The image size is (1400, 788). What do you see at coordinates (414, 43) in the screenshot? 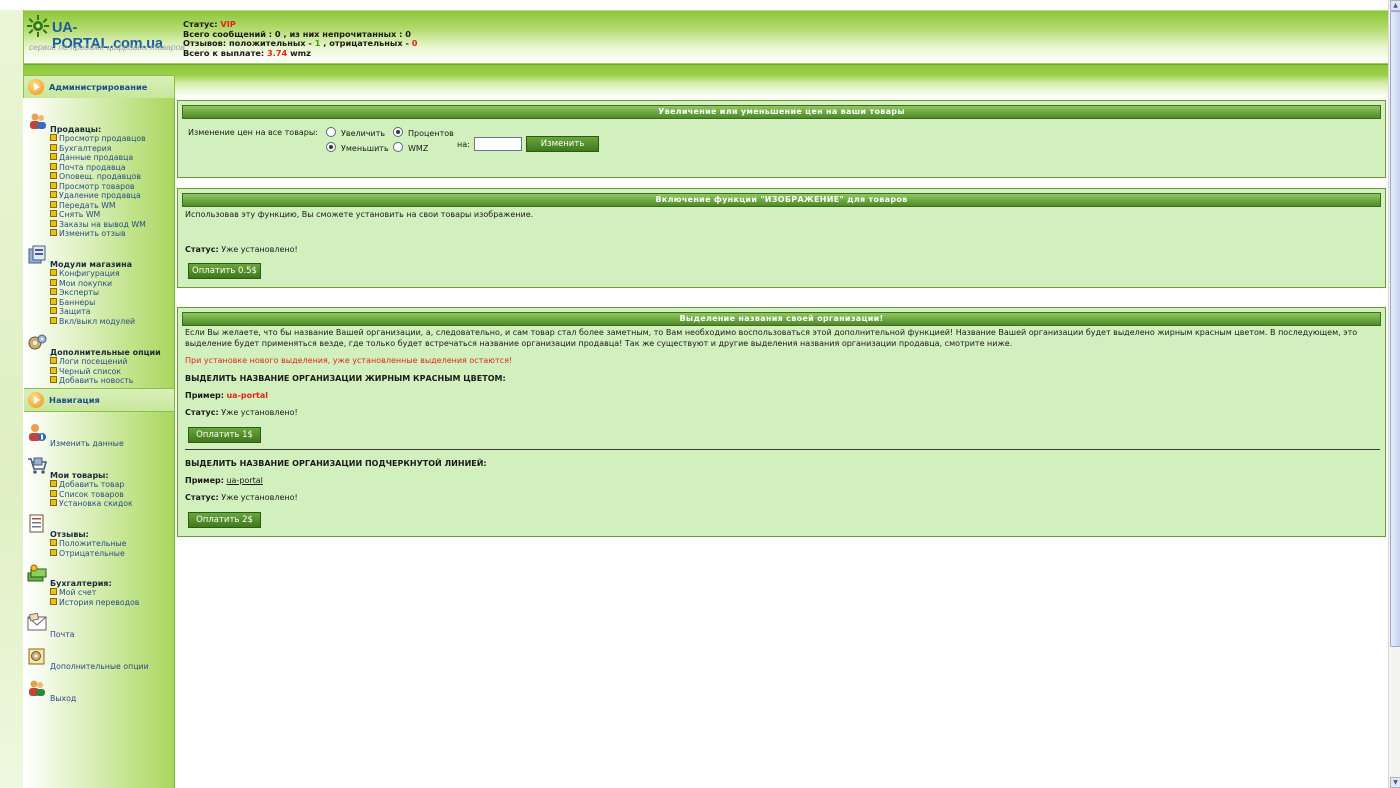
I see `reviews-negative-count: 0` at bounding box center [414, 43].